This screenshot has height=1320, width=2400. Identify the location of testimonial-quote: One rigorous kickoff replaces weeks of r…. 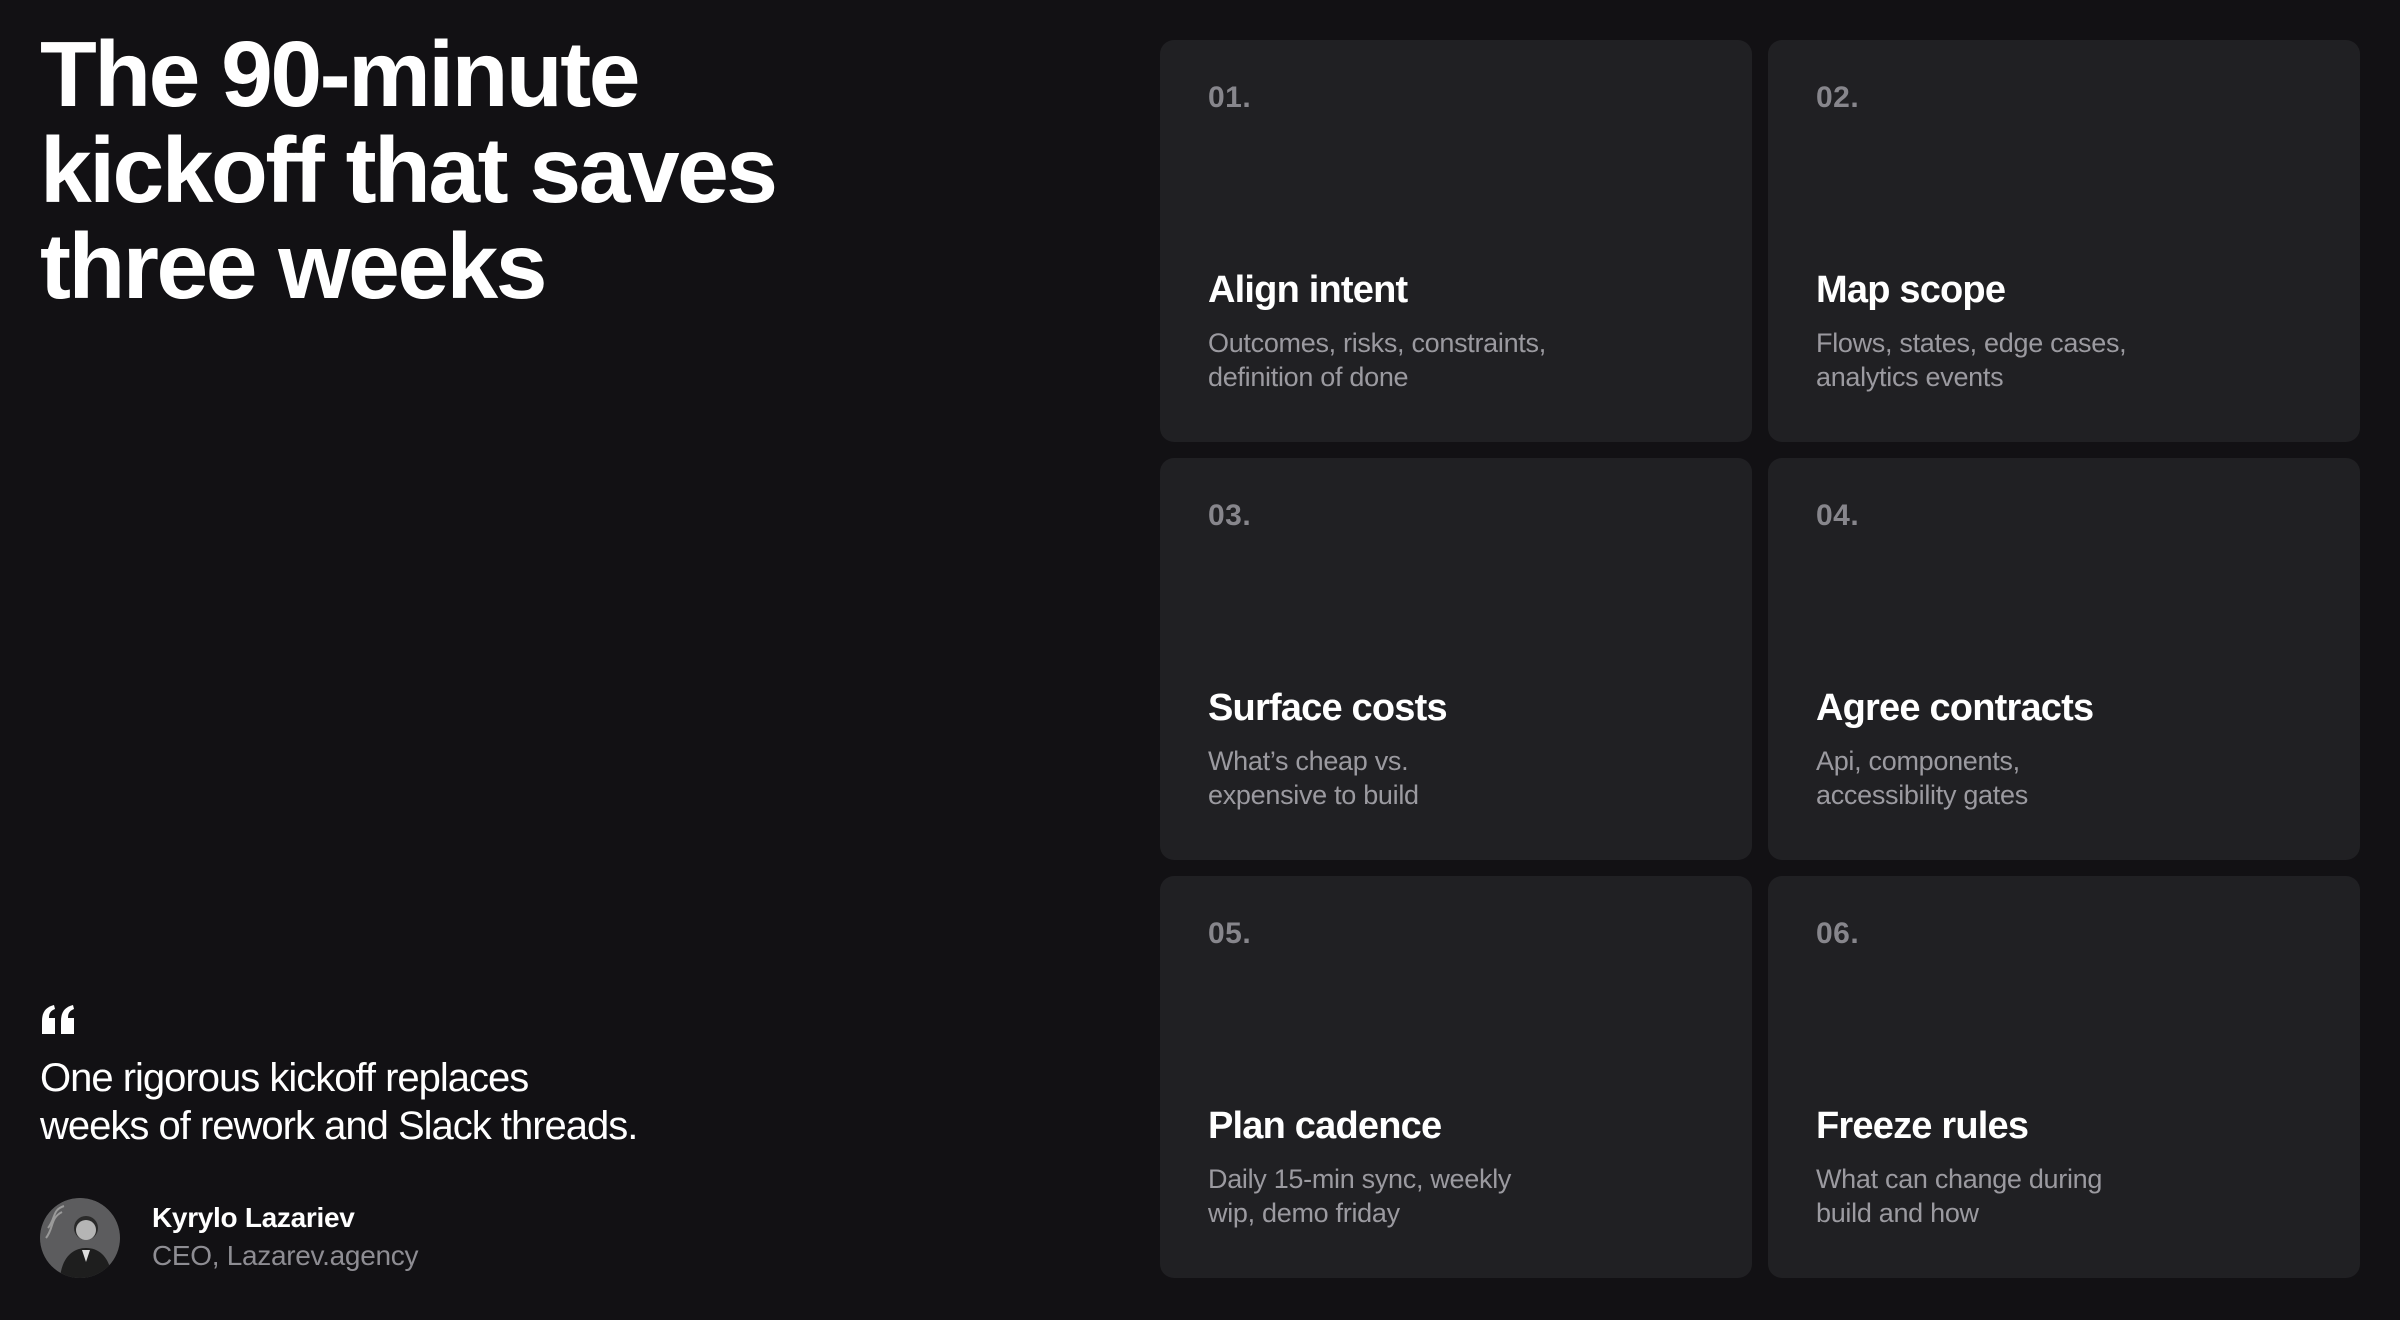
(540, 1077).